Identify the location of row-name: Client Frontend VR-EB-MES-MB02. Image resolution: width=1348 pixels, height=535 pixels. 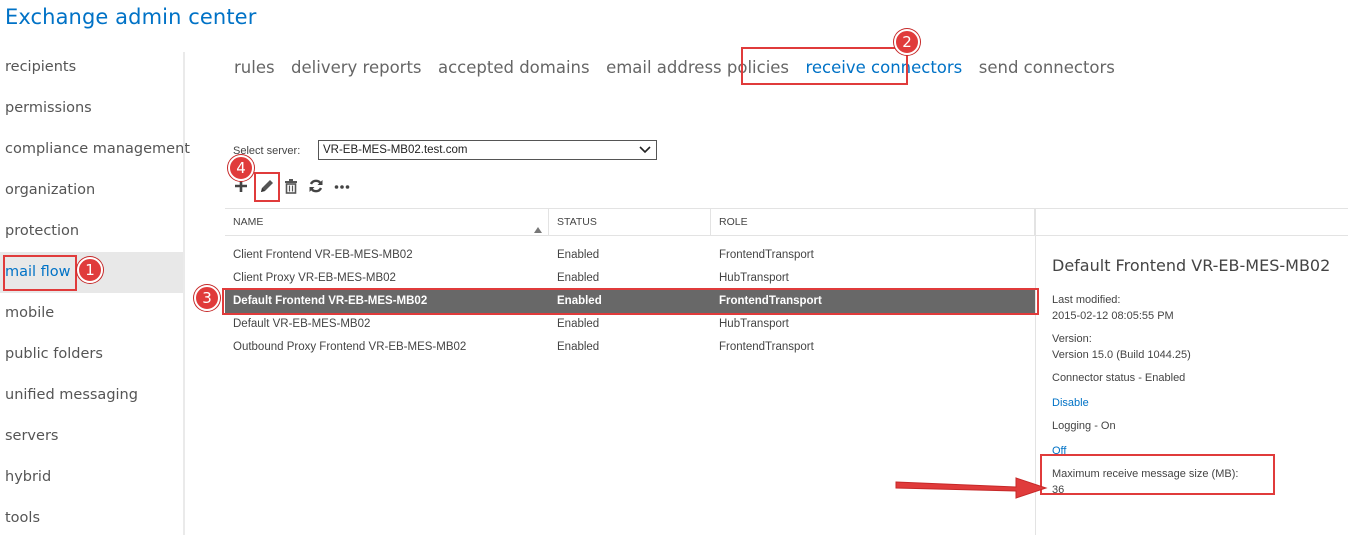
(323, 255).